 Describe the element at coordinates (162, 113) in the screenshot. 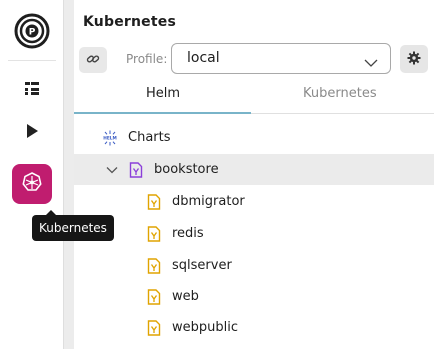

I see `active-tab-indicator` at that location.